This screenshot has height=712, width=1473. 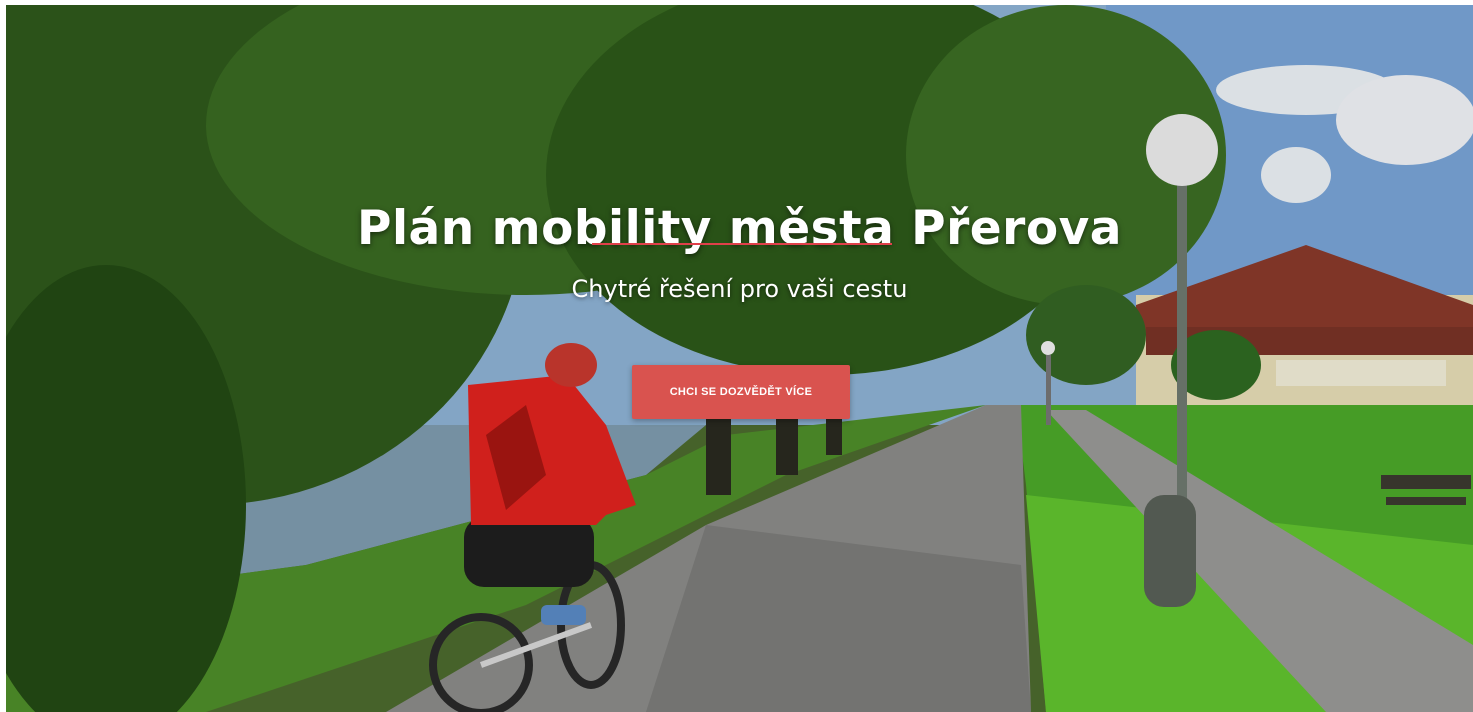 What do you see at coordinates (739, 229) in the screenshot?
I see `hero-title: Plán mobility města Přerova` at bounding box center [739, 229].